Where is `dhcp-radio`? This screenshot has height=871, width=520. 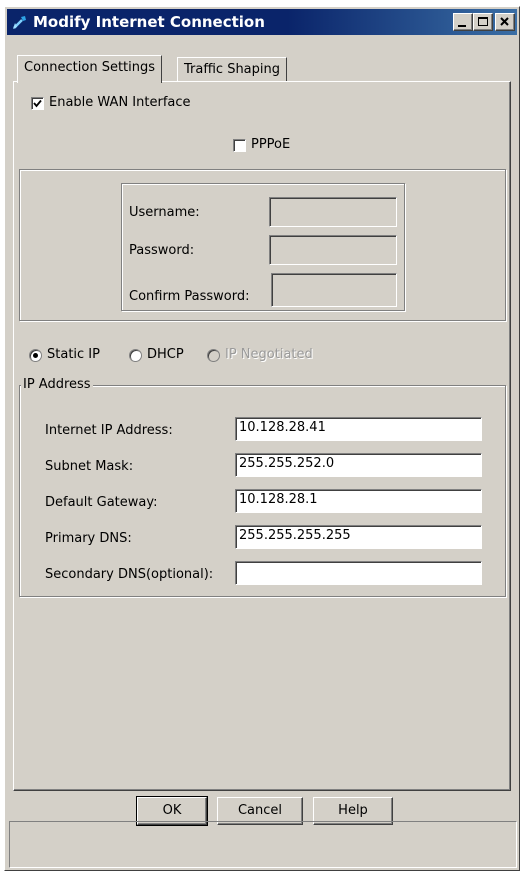 dhcp-radio is located at coordinates (135, 355).